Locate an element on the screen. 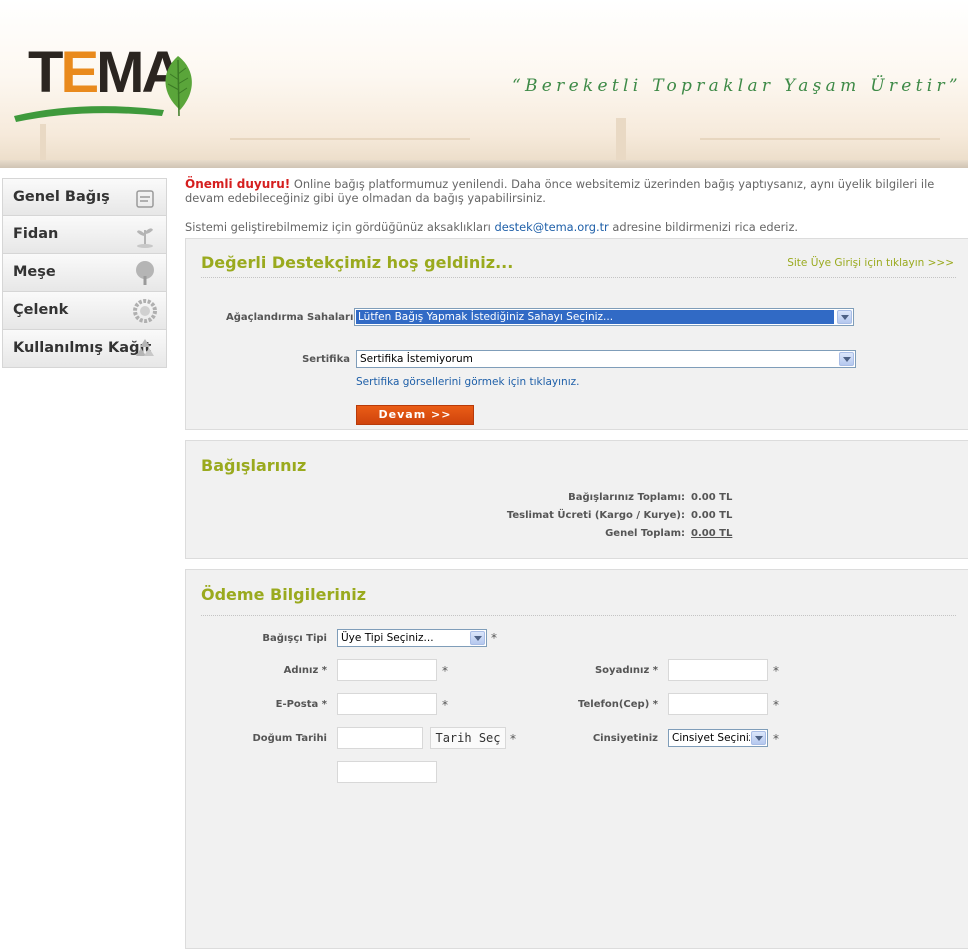 The width and height of the screenshot is (968, 949). sidebar-item-kullanilmis-kagit: Kullanılmış Kağıt is located at coordinates (84, 349).